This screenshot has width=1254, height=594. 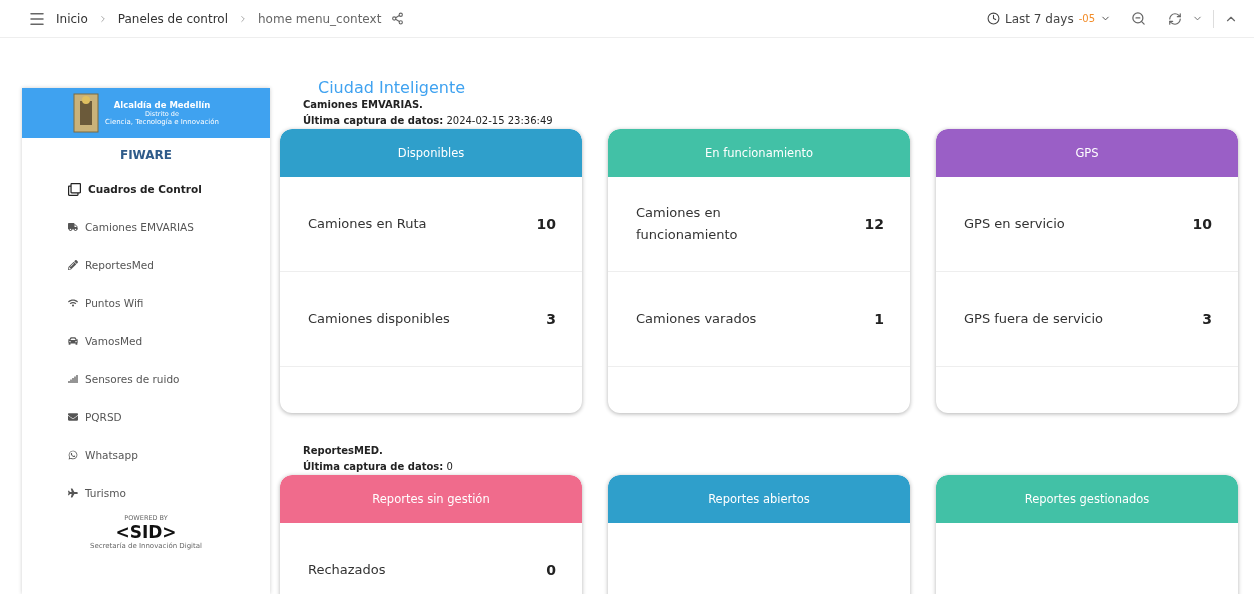 What do you see at coordinates (146, 227) in the screenshot?
I see `sidebar-item: Camiones EMVARIAS` at bounding box center [146, 227].